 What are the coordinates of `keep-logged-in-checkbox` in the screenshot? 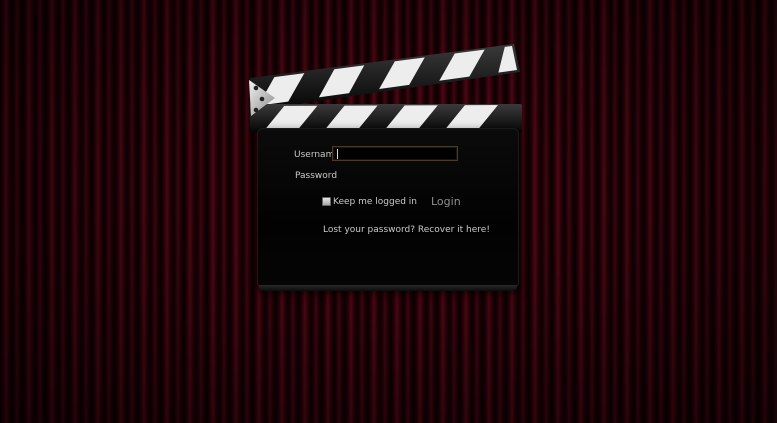 It's located at (326, 201).